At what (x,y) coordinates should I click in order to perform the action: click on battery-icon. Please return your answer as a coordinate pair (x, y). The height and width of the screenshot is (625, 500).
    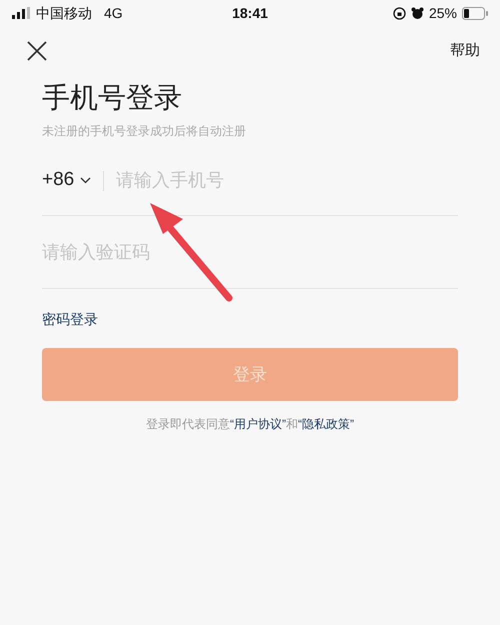
    Looking at the image, I should click on (475, 13).